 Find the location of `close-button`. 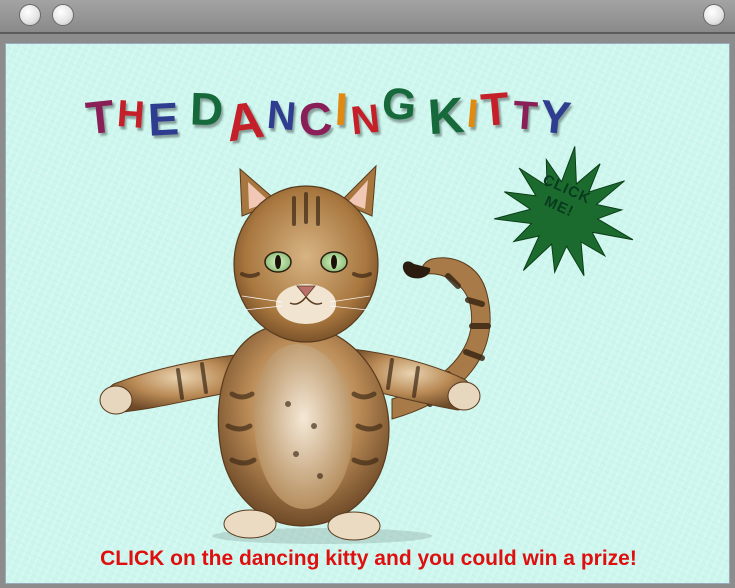

close-button is located at coordinates (30, 15).